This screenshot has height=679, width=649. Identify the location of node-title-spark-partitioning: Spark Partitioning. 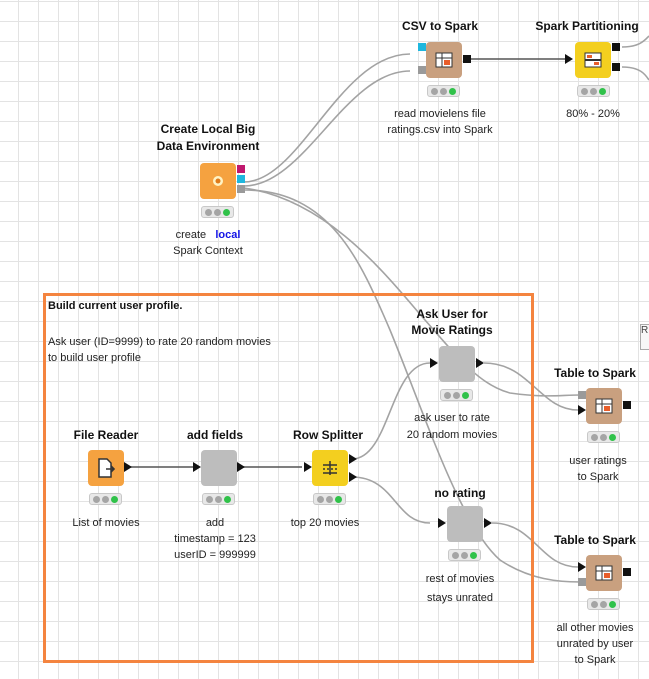
(587, 26).